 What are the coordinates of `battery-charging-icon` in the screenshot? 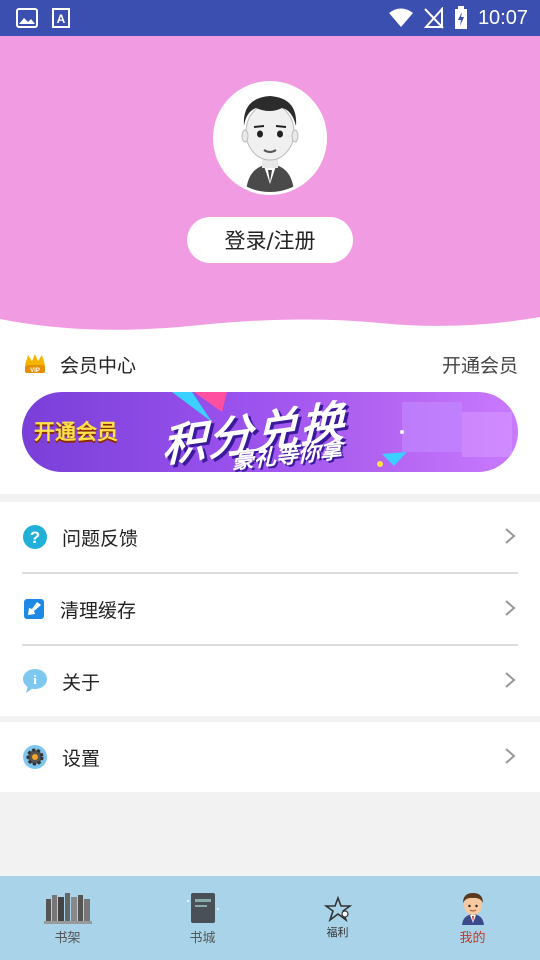 It's located at (460, 17).